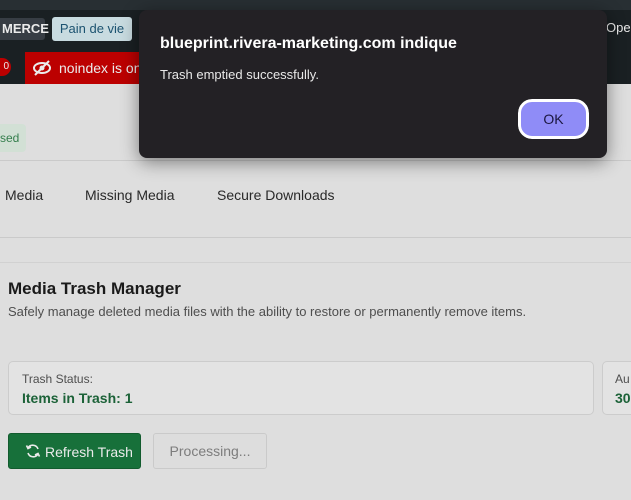 Image resolution: width=631 pixels, height=500 pixels. What do you see at coordinates (308, 43) in the screenshot?
I see `dialog-title: blueprint.rivera-marketing.com indique` at bounding box center [308, 43].